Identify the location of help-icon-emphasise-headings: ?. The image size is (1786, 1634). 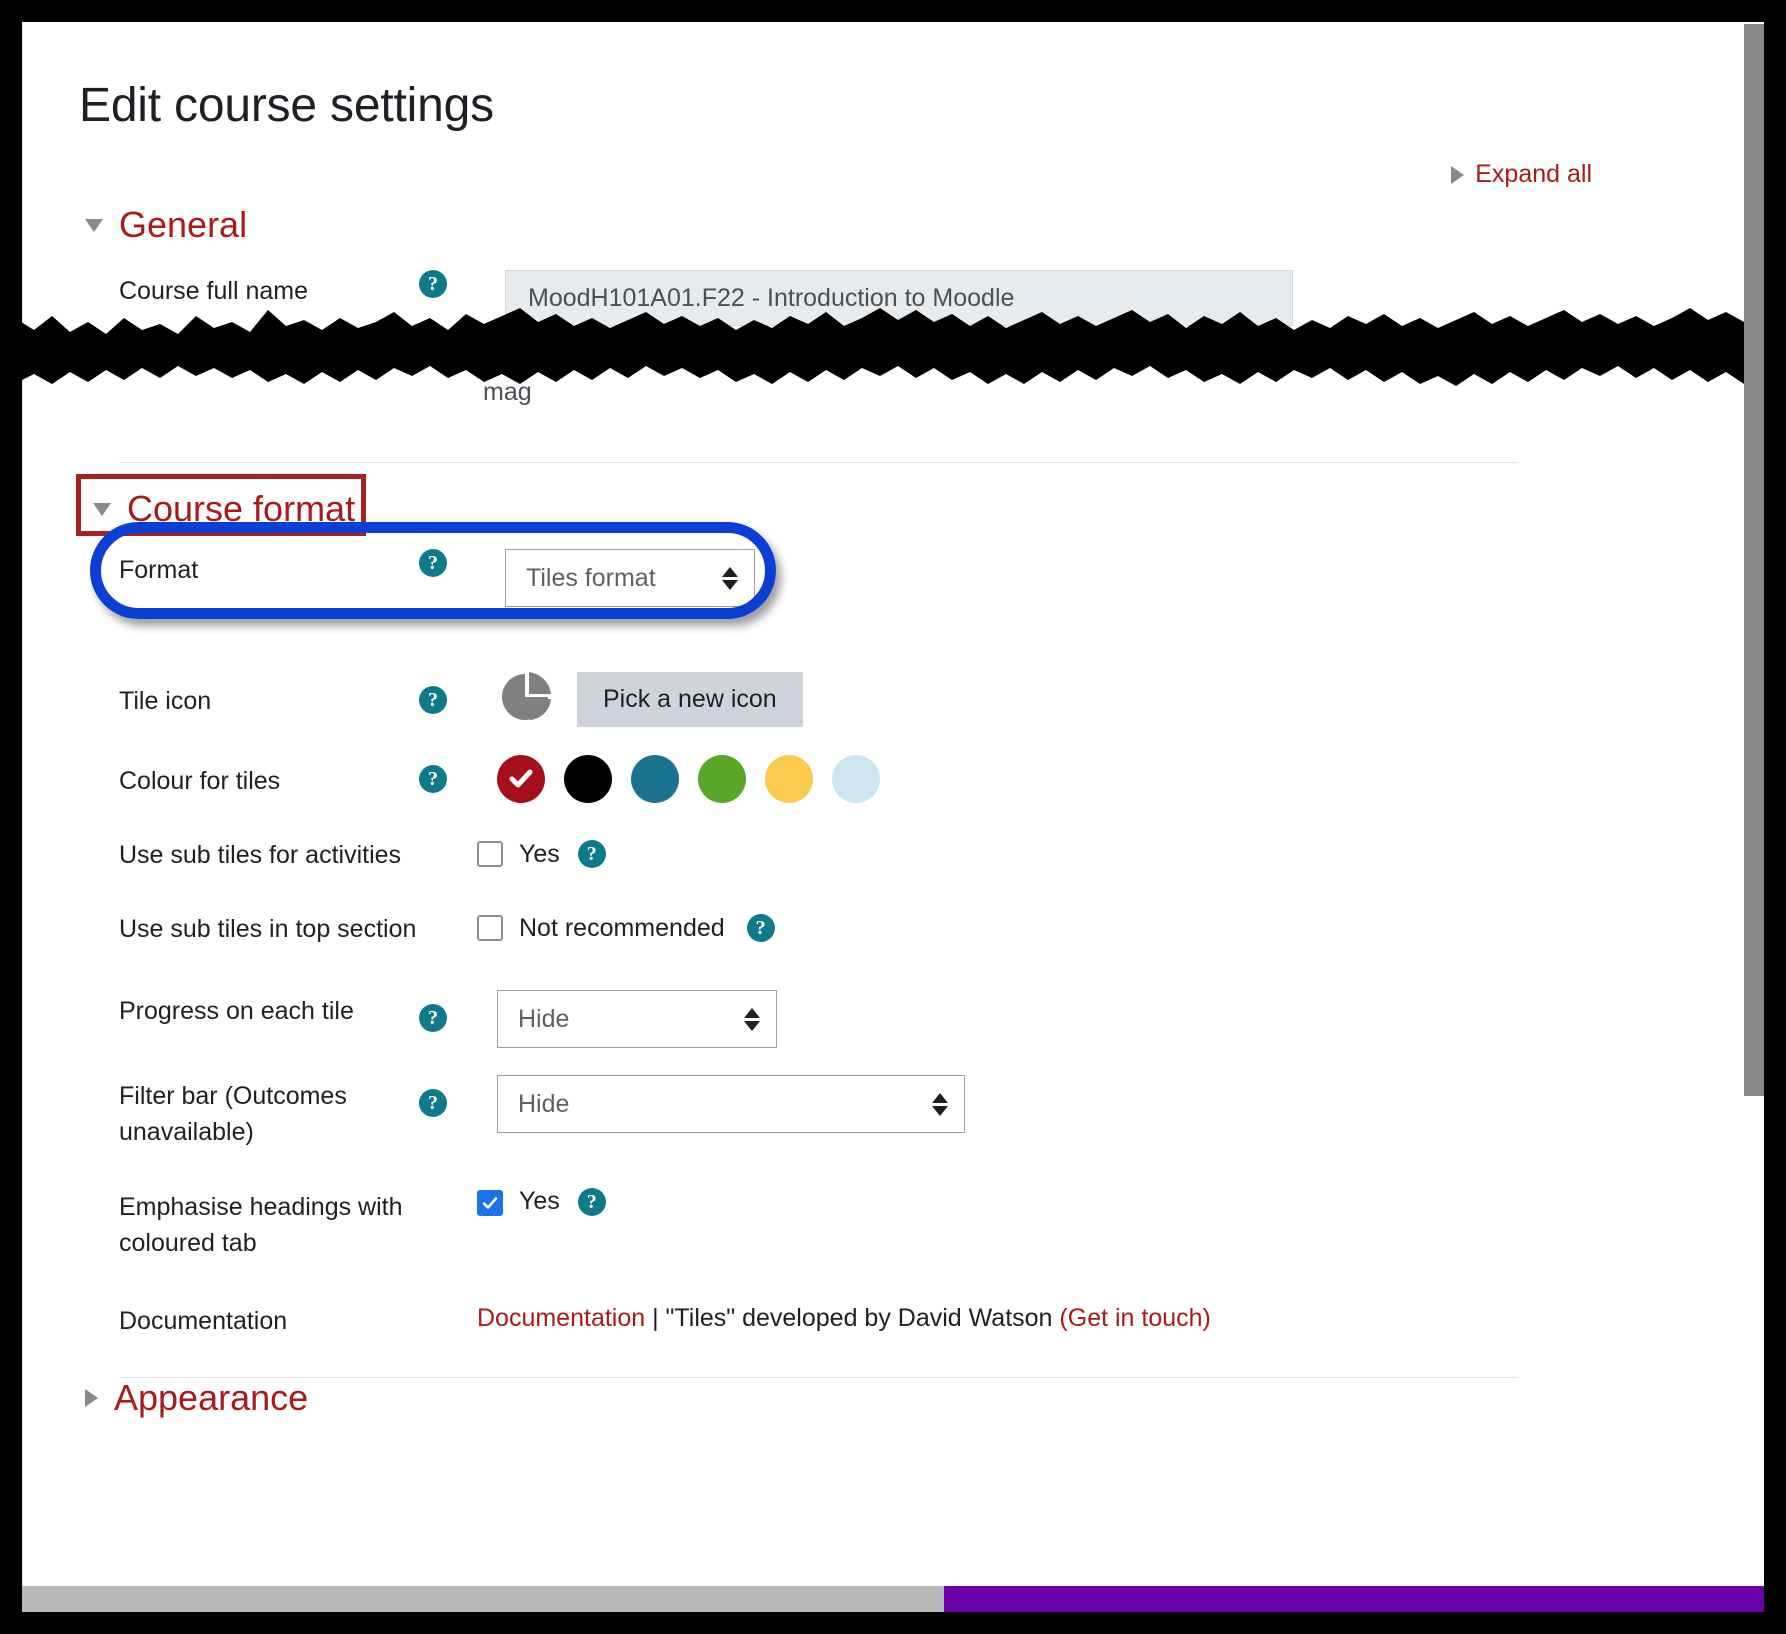
(591, 1202).